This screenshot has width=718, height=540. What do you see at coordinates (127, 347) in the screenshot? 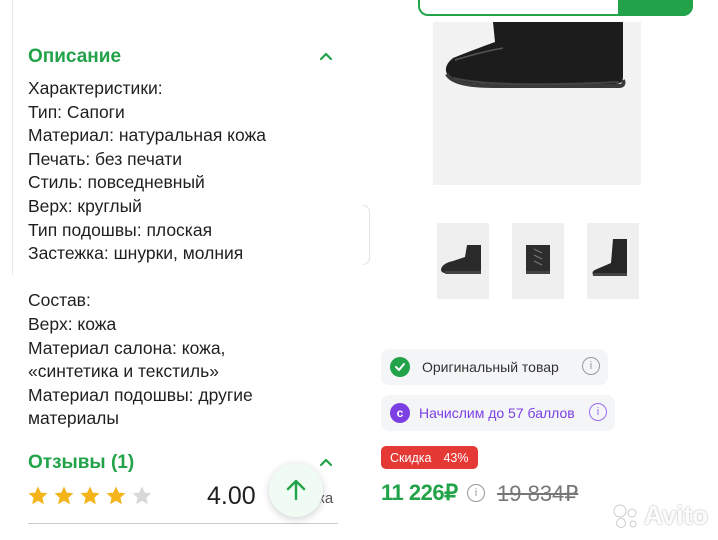
I see `description-line: Материал салона: кожа,` at bounding box center [127, 347].